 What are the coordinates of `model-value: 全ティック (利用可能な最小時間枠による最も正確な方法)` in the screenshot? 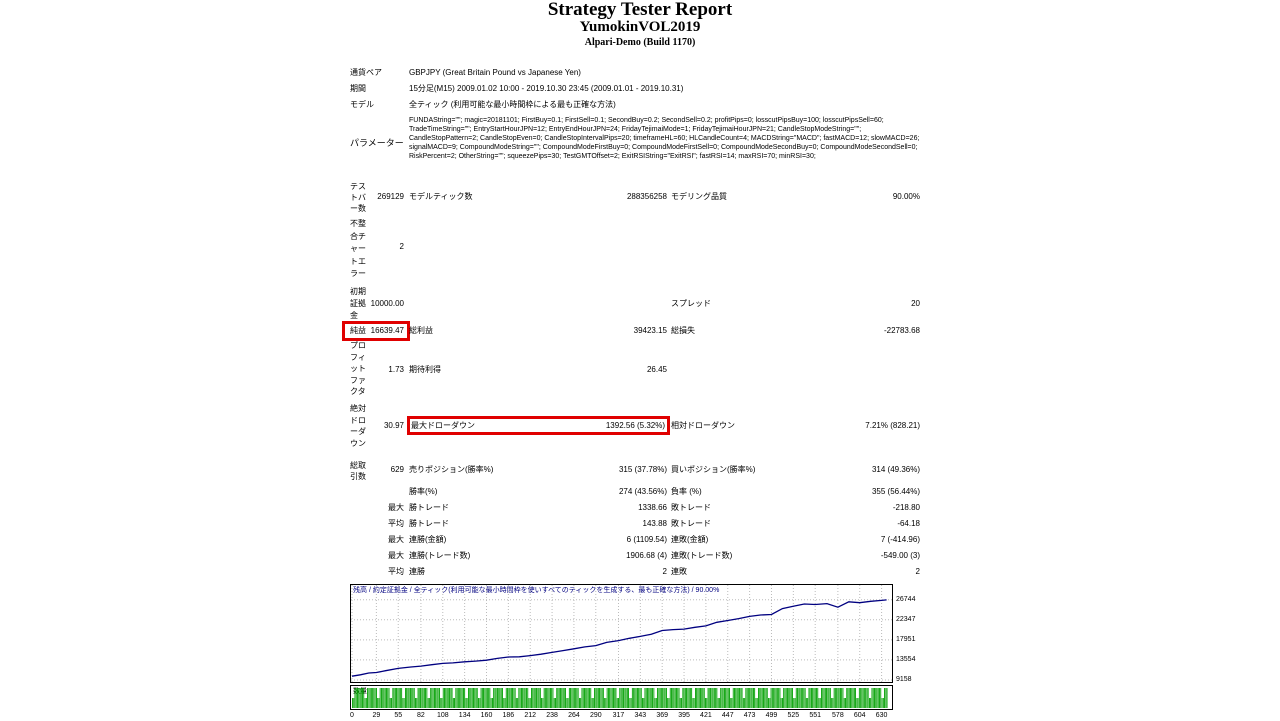 It's located at (512, 104).